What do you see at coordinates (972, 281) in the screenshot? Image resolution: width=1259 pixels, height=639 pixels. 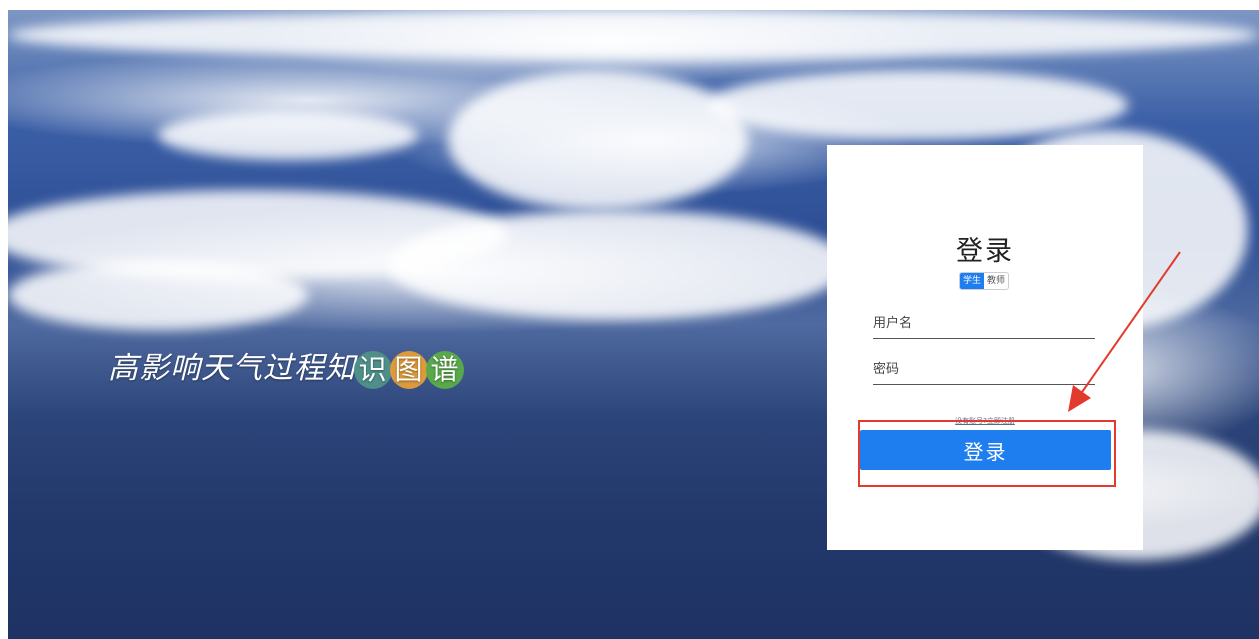 I see `role-student-tab: 学生` at bounding box center [972, 281].